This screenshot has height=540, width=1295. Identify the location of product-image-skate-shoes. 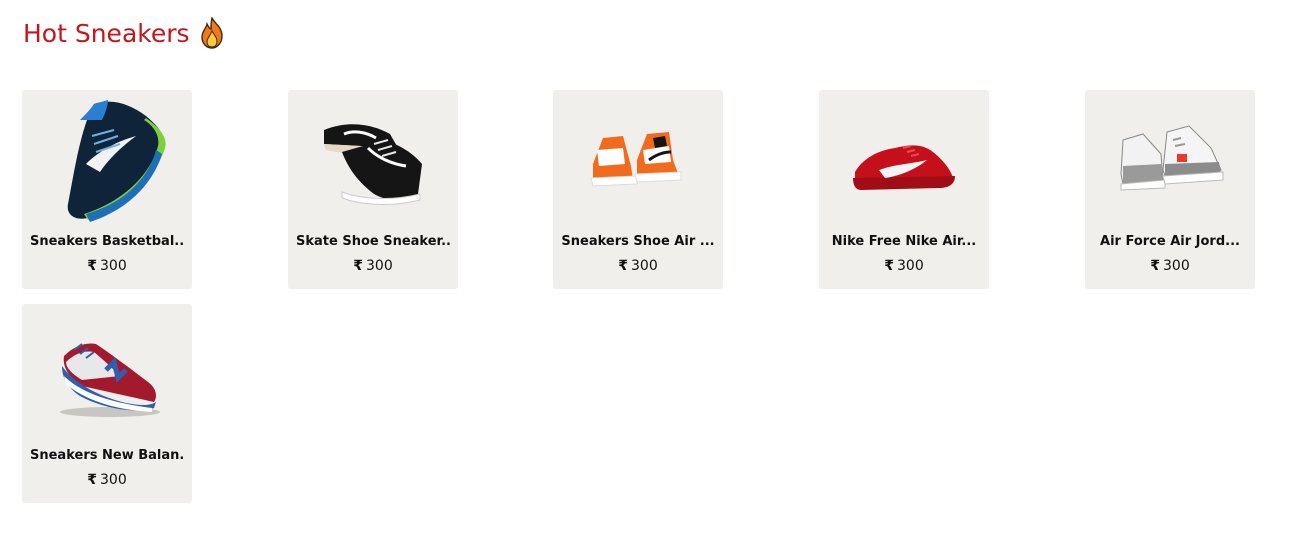
(373, 160).